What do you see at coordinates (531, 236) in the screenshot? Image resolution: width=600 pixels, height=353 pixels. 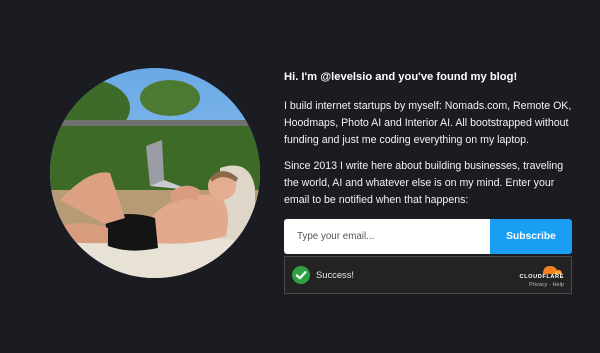 I see `subscribe-button: Subscribe` at bounding box center [531, 236].